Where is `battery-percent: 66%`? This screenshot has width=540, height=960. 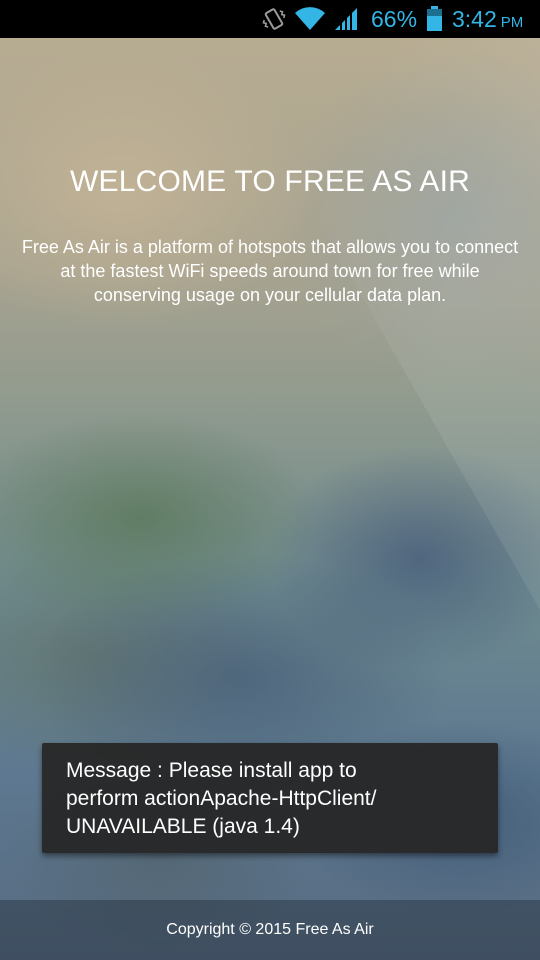
battery-percent: 66% is located at coordinates (394, 19).